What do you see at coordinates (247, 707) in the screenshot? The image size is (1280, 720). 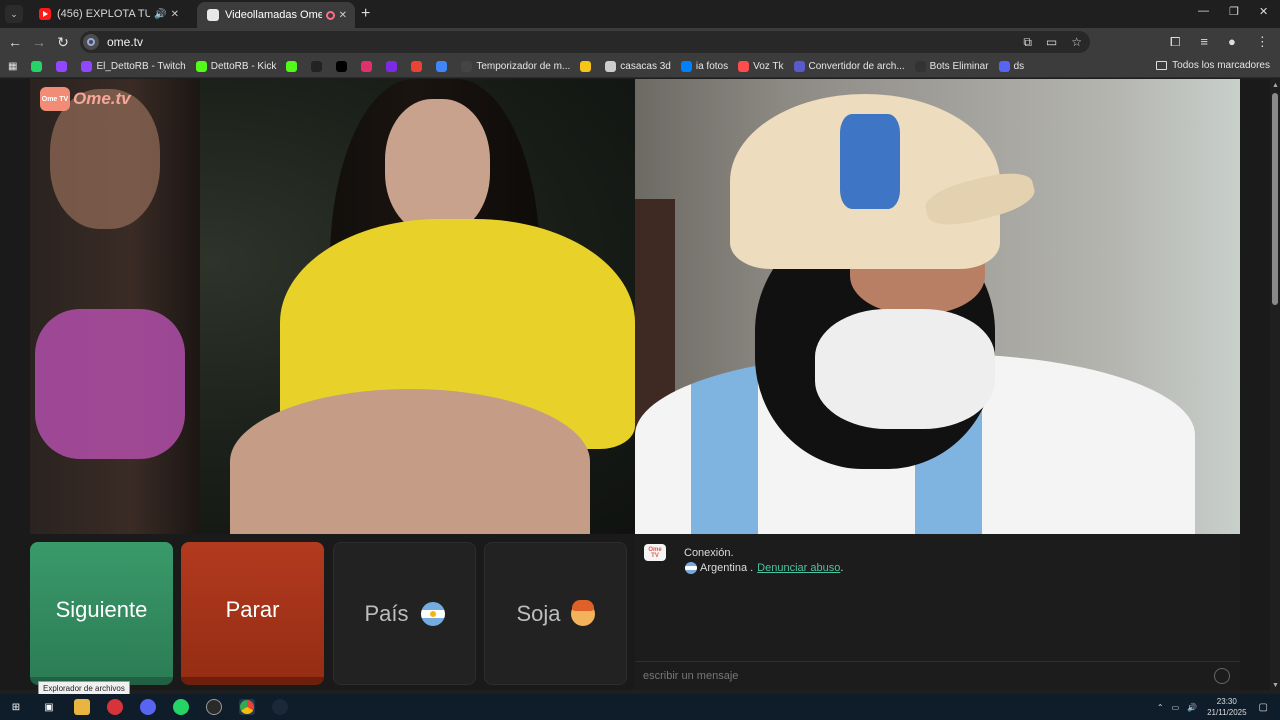 I see `chrome-icon` at bounding box center [247, 707].